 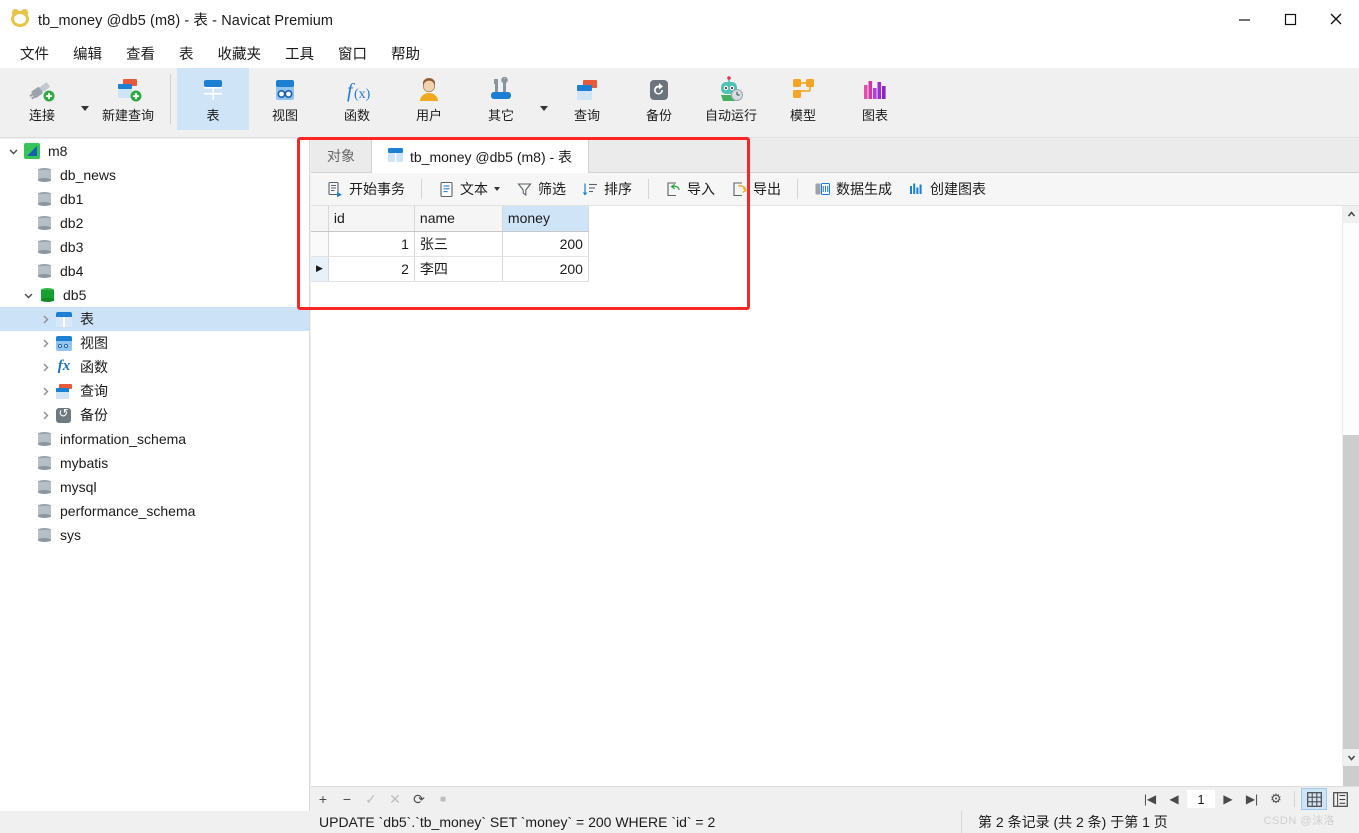 What do you see at coordinates (128, 99) in the screenshot?
I see `toolbar-new-query-button: 新建查询` at bounding box center [128, 99].